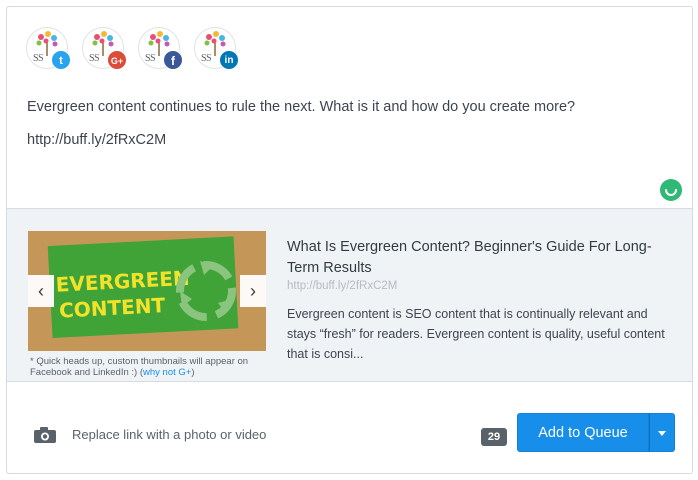 This screenshot has width=698, height=480. What do you see at coordinates (105, 50) in the screenshot?
I see `profile-avatar-google-plus: SS G+` at bounding box center [105, 50].